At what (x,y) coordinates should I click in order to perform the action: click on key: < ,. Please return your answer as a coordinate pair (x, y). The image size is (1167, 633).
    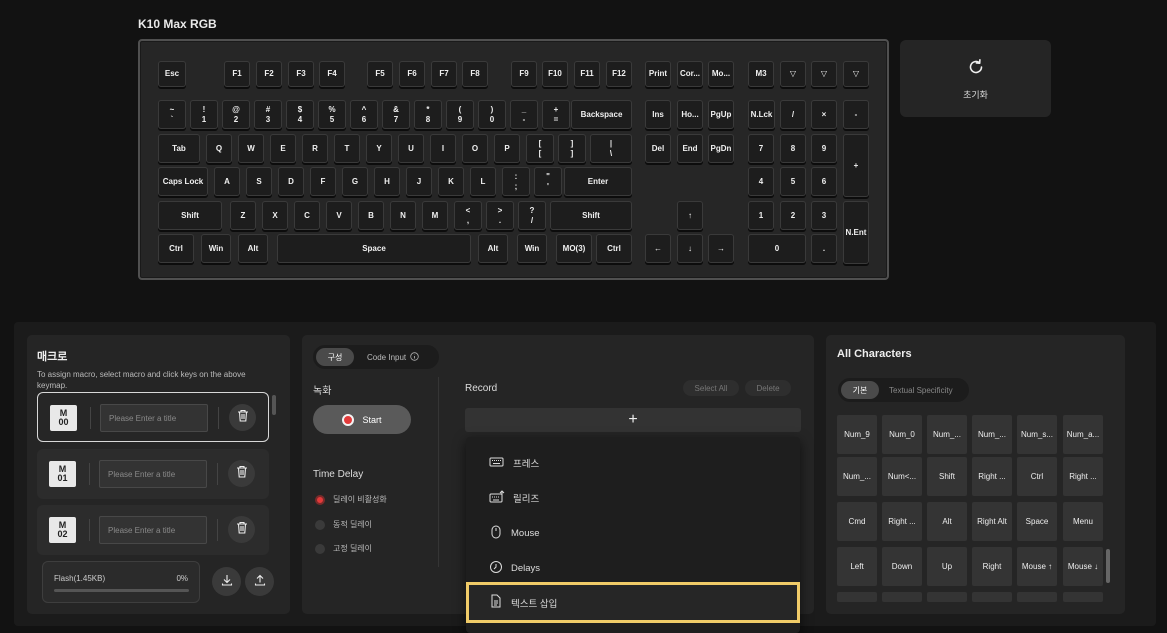
    Looking at the image, I should click on (468, 215).